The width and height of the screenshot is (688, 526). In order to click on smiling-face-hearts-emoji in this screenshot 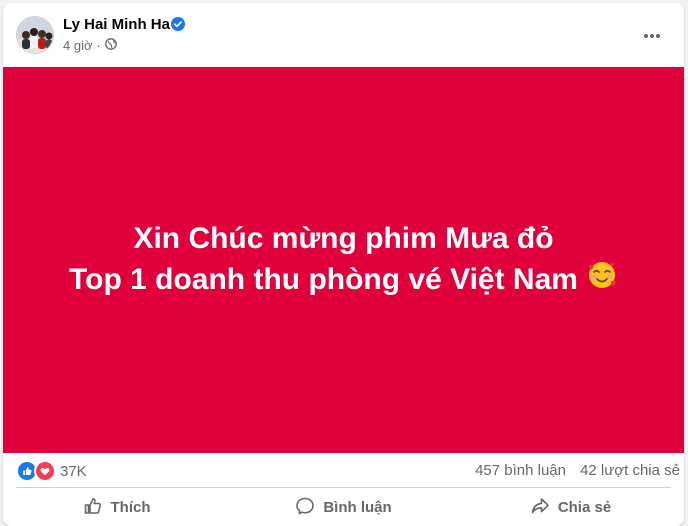, I will do `click(602, 280)`.